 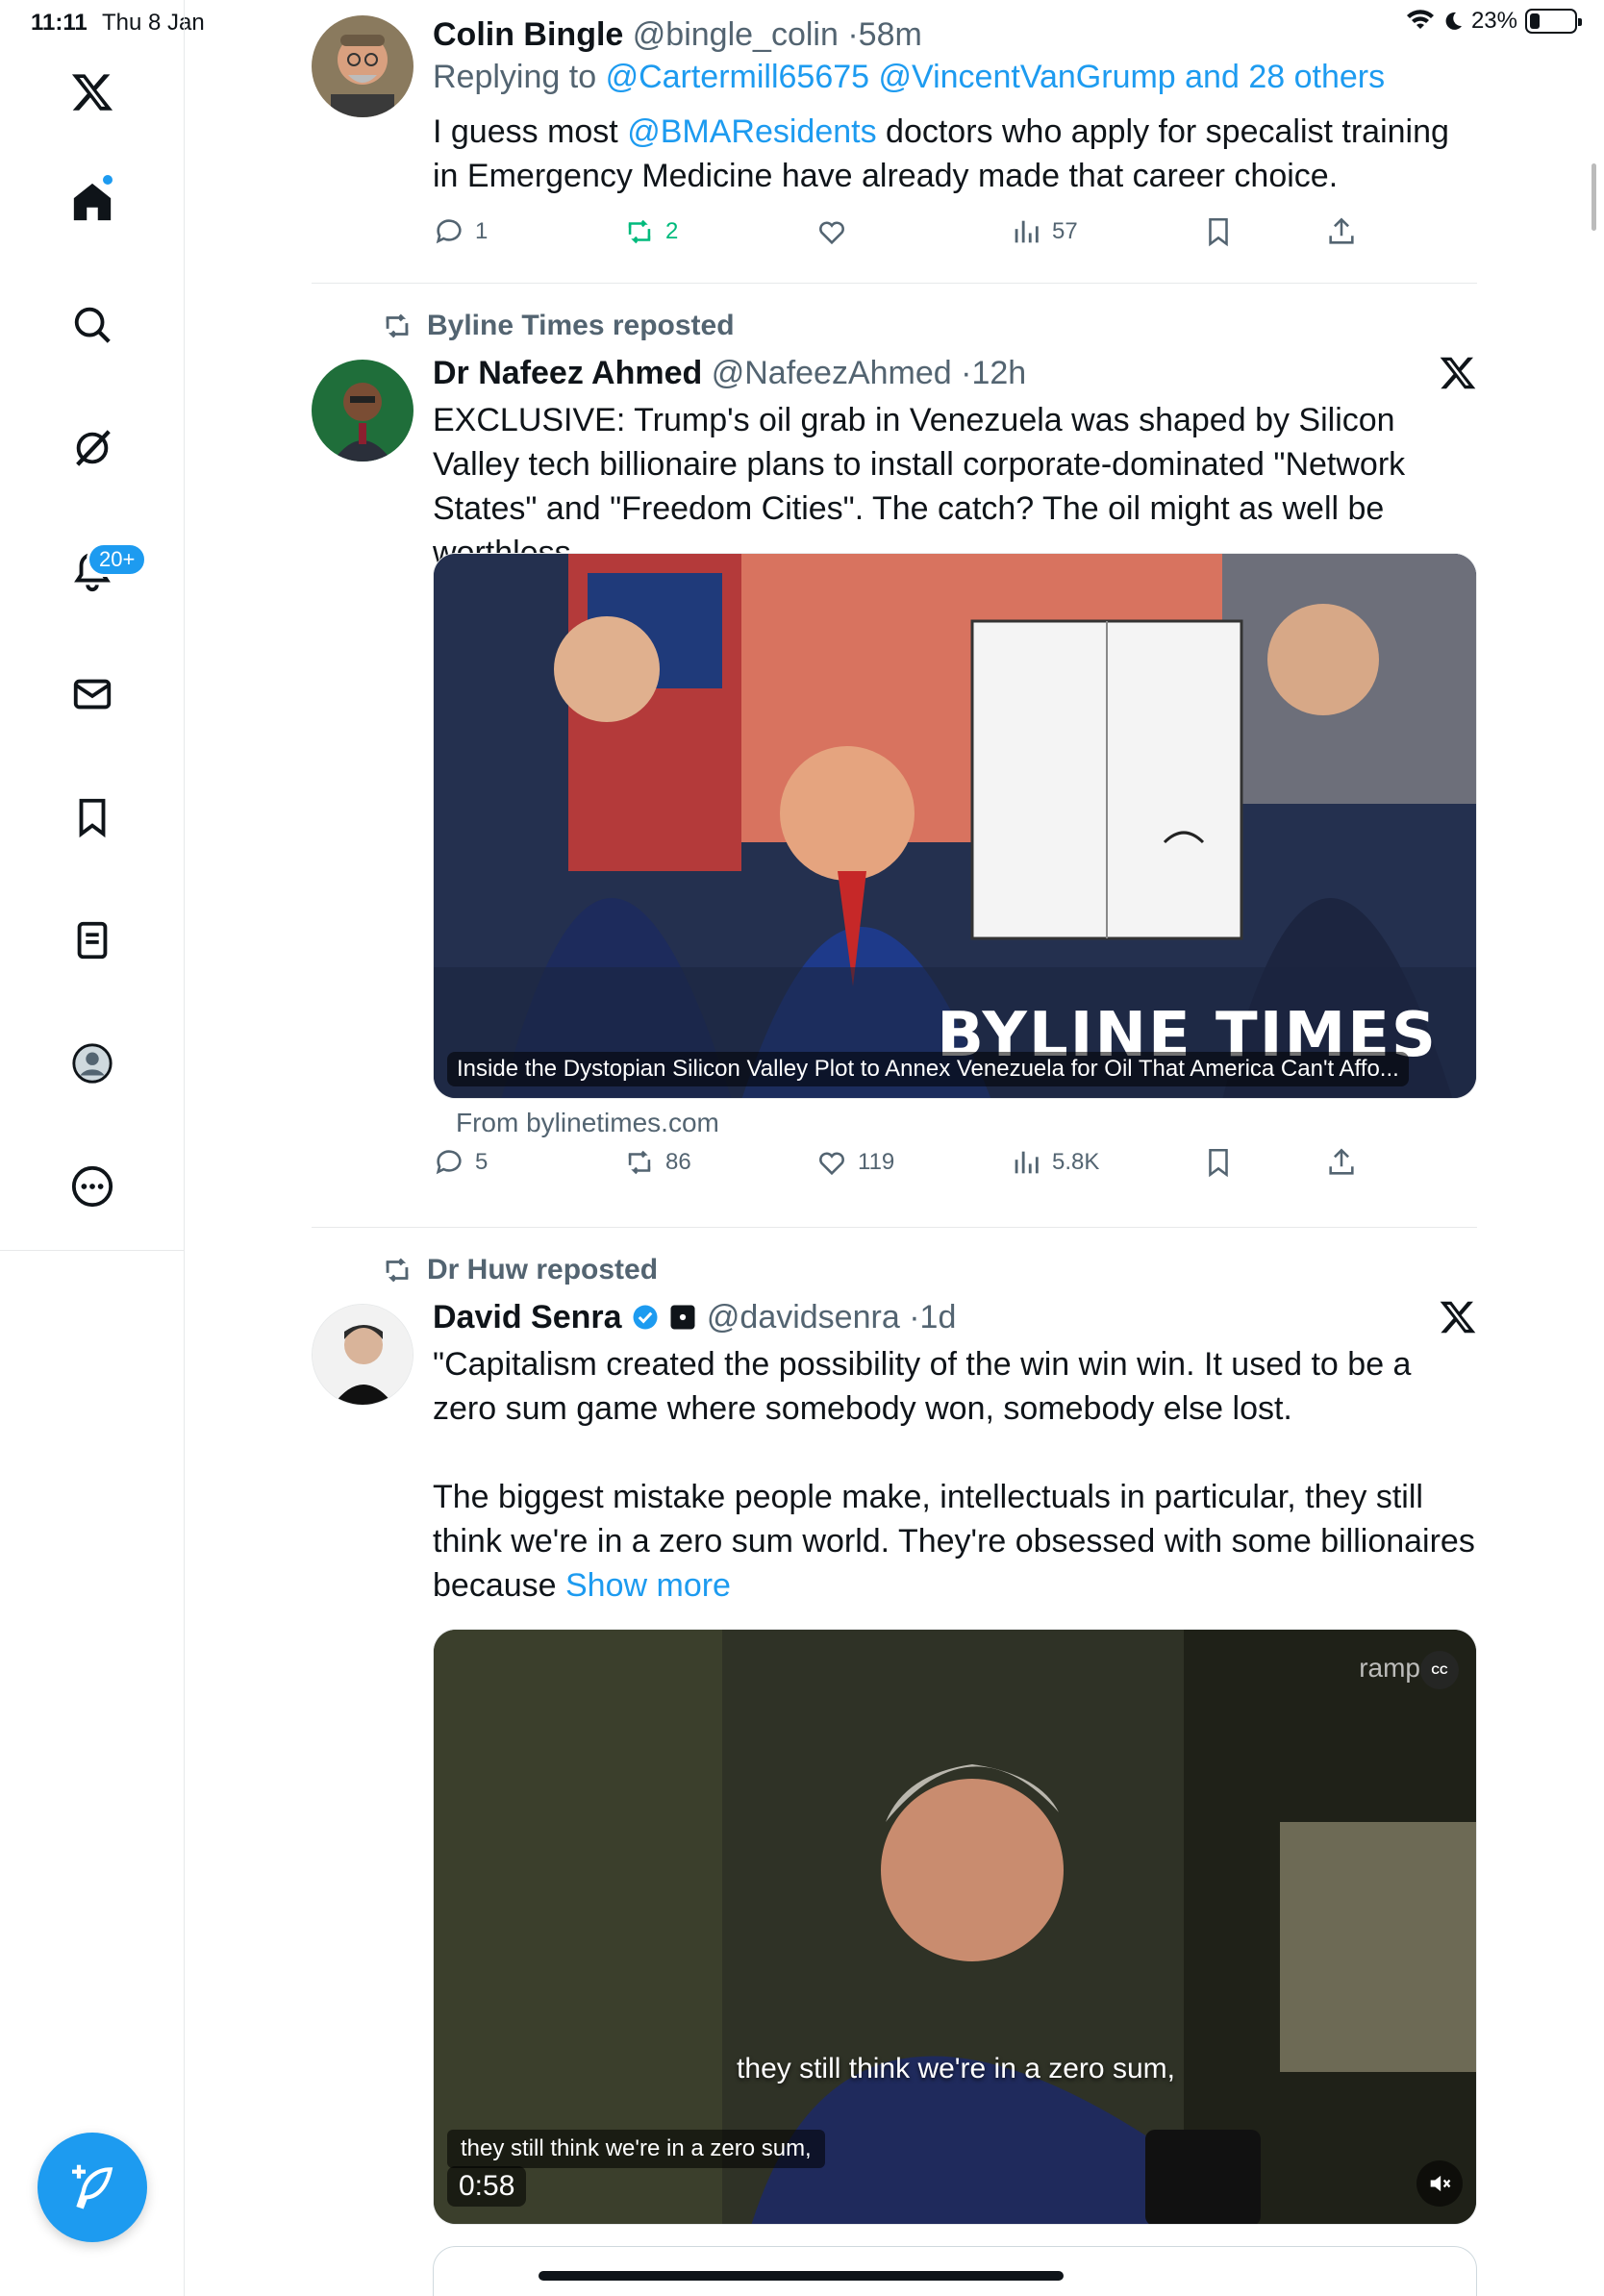 I want to click on tweet-actions: 5 86 119 5.8K, so click(x=955, y=1167).